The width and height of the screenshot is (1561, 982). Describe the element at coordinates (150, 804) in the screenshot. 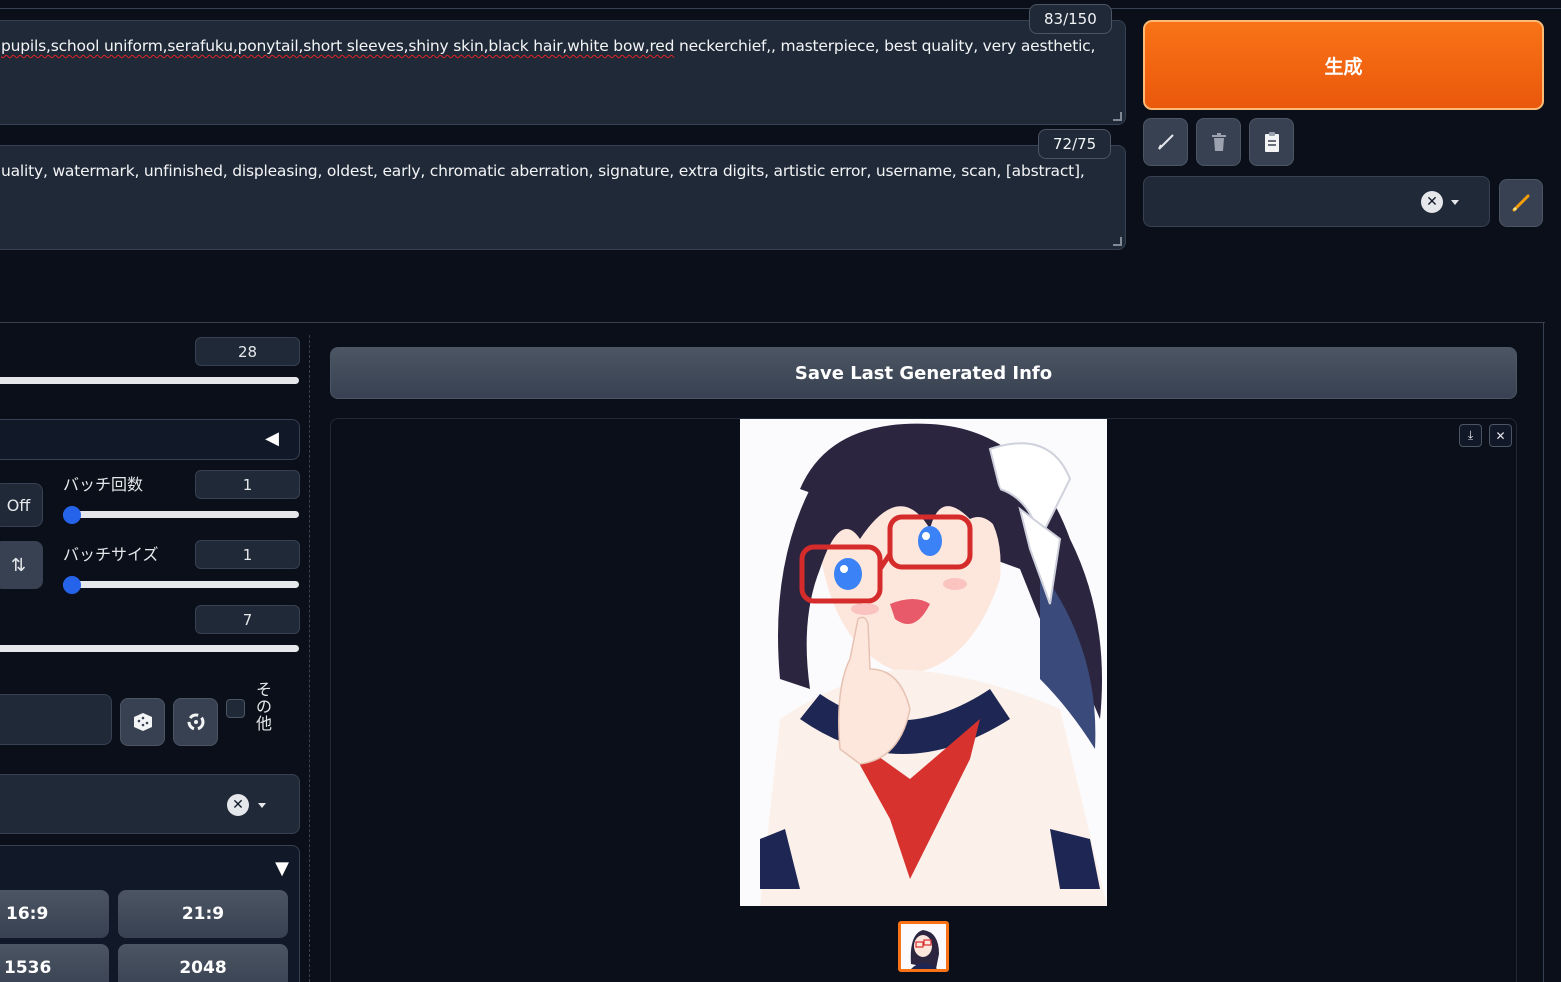

I see `script-dropdown: ✕` at that location.